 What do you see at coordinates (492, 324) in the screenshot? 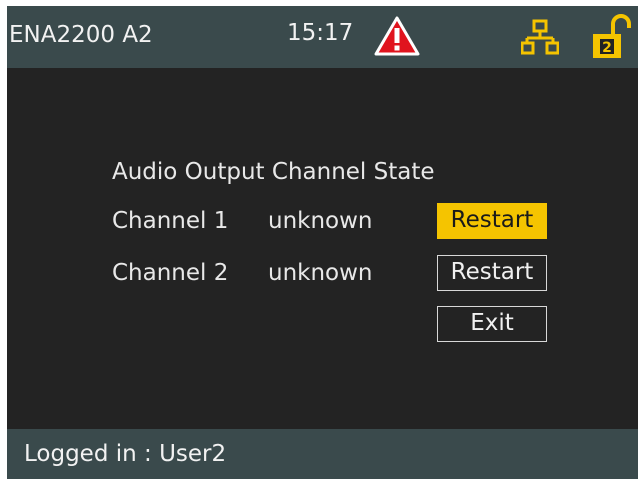
I see `exit-button: Exit` at bounding box center [492, 324].